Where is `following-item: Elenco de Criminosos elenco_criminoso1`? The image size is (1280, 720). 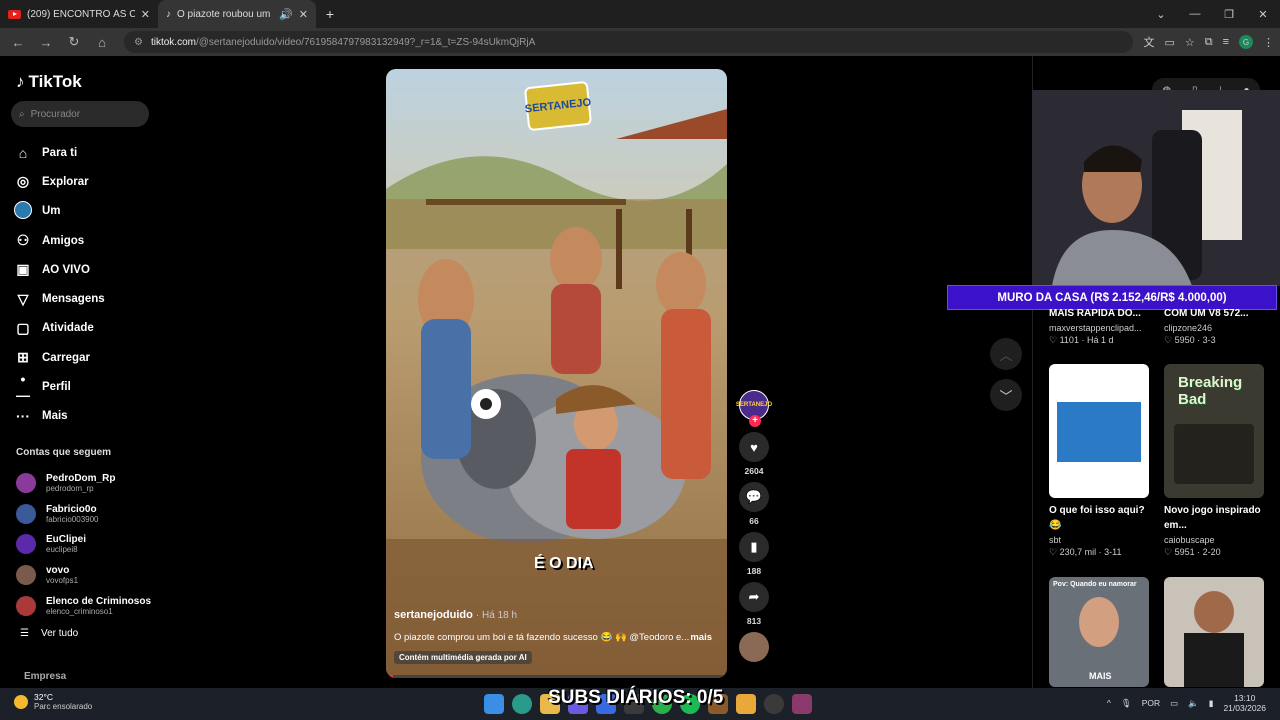 following-item: Elenco de Criminosos elenco_criminoso1 is located at coordinates (83, 605).